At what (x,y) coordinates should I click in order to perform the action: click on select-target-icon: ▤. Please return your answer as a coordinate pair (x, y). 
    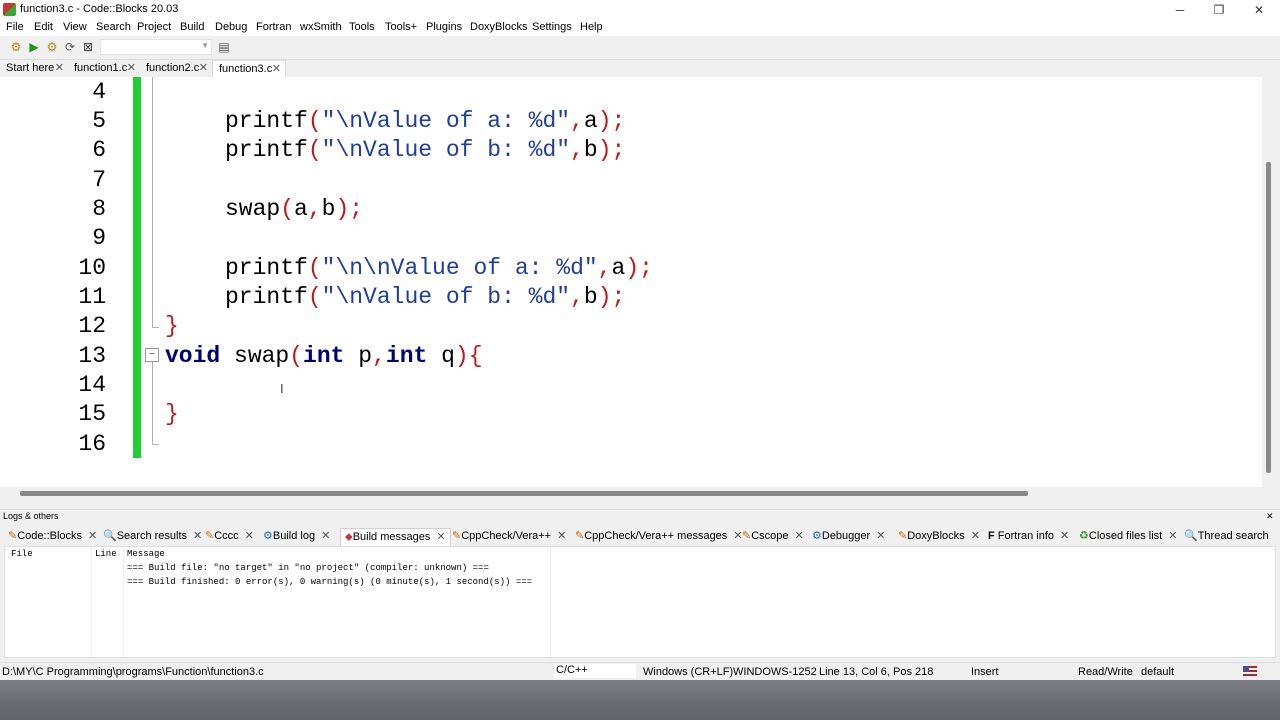
    Looking at the image, I should click on (224, 47).